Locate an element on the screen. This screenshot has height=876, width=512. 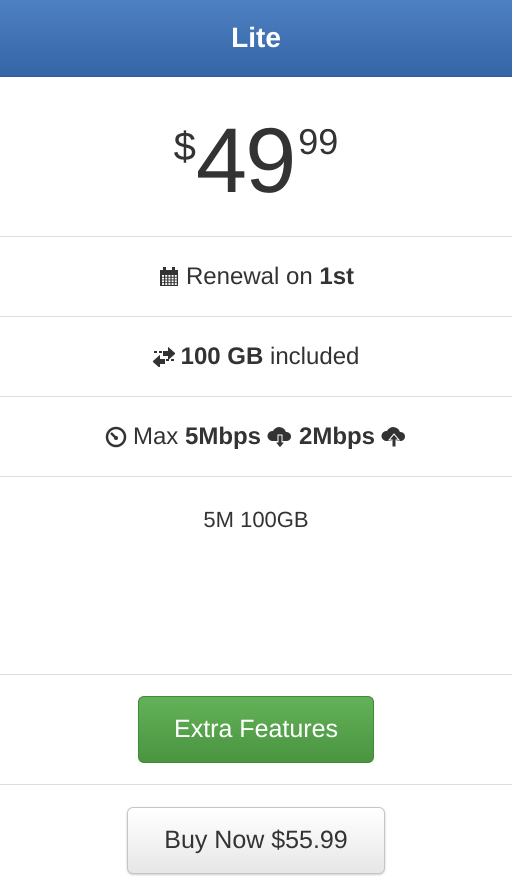
gauge-icon is located at coordinates (115, 437).